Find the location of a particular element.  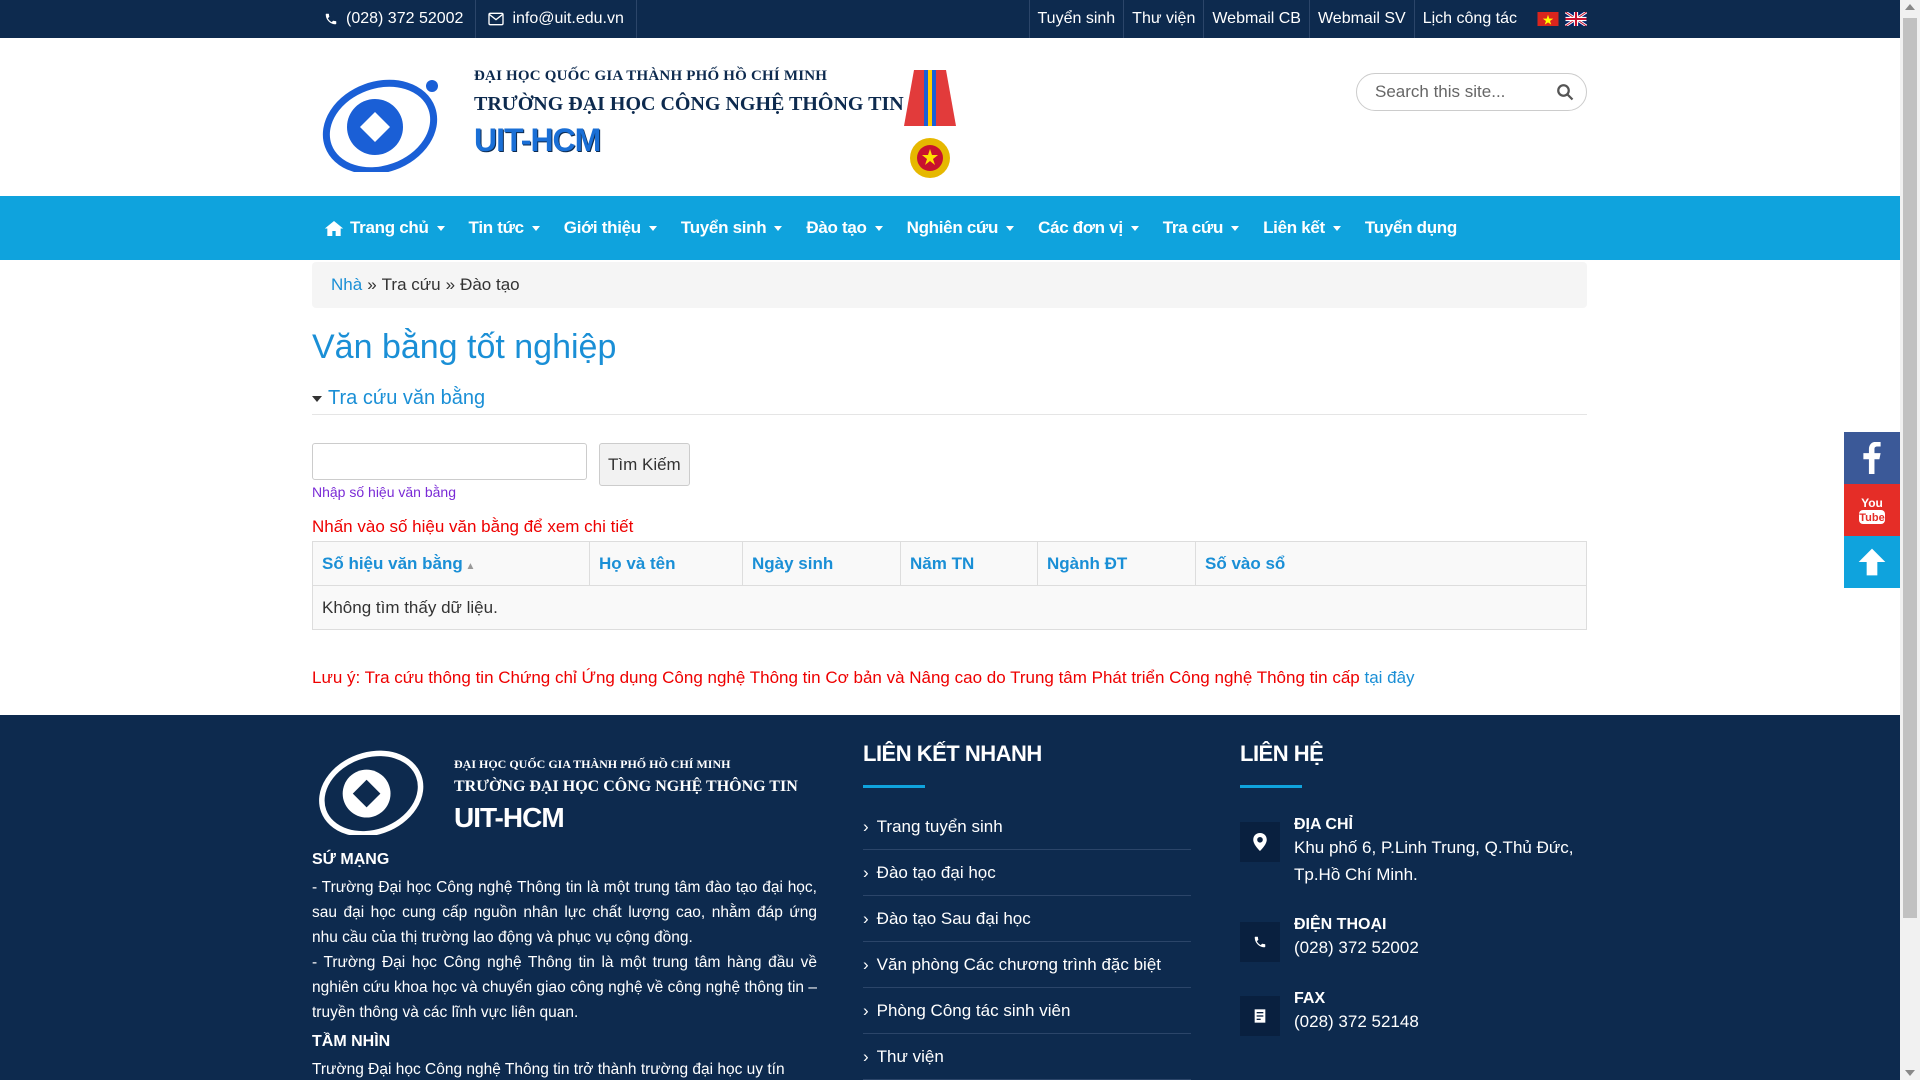

facebook-button is located at coordinates (1872, 458).